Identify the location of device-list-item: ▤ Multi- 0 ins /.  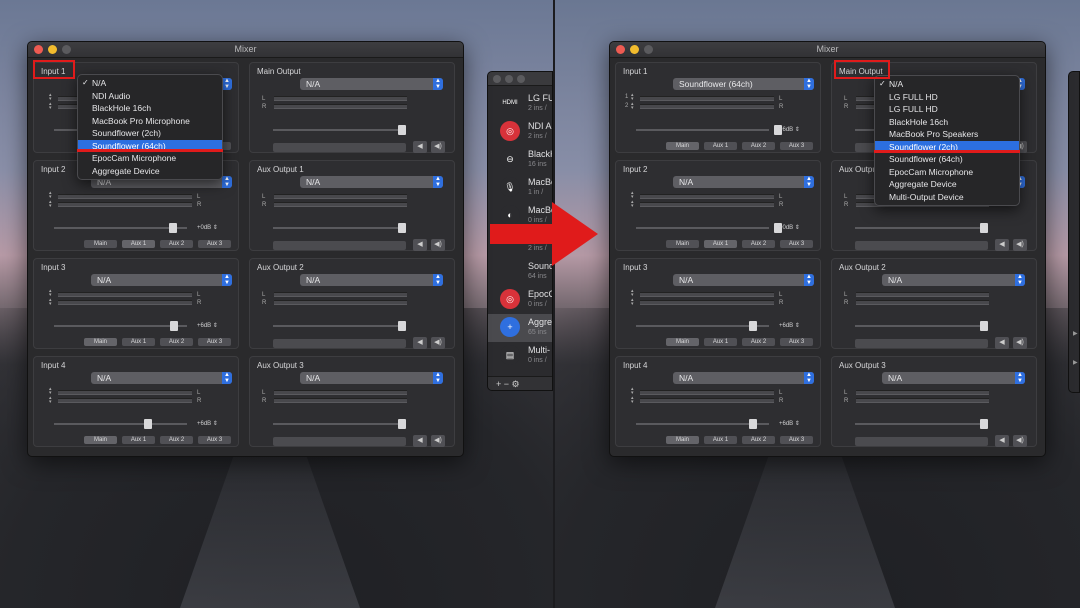
(520, 356).